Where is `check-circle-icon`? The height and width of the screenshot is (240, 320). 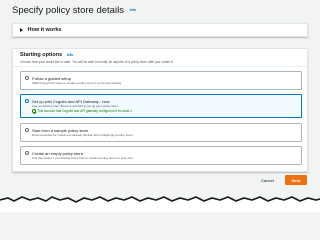
check-circle-icon is located at coordinates (34, 111).